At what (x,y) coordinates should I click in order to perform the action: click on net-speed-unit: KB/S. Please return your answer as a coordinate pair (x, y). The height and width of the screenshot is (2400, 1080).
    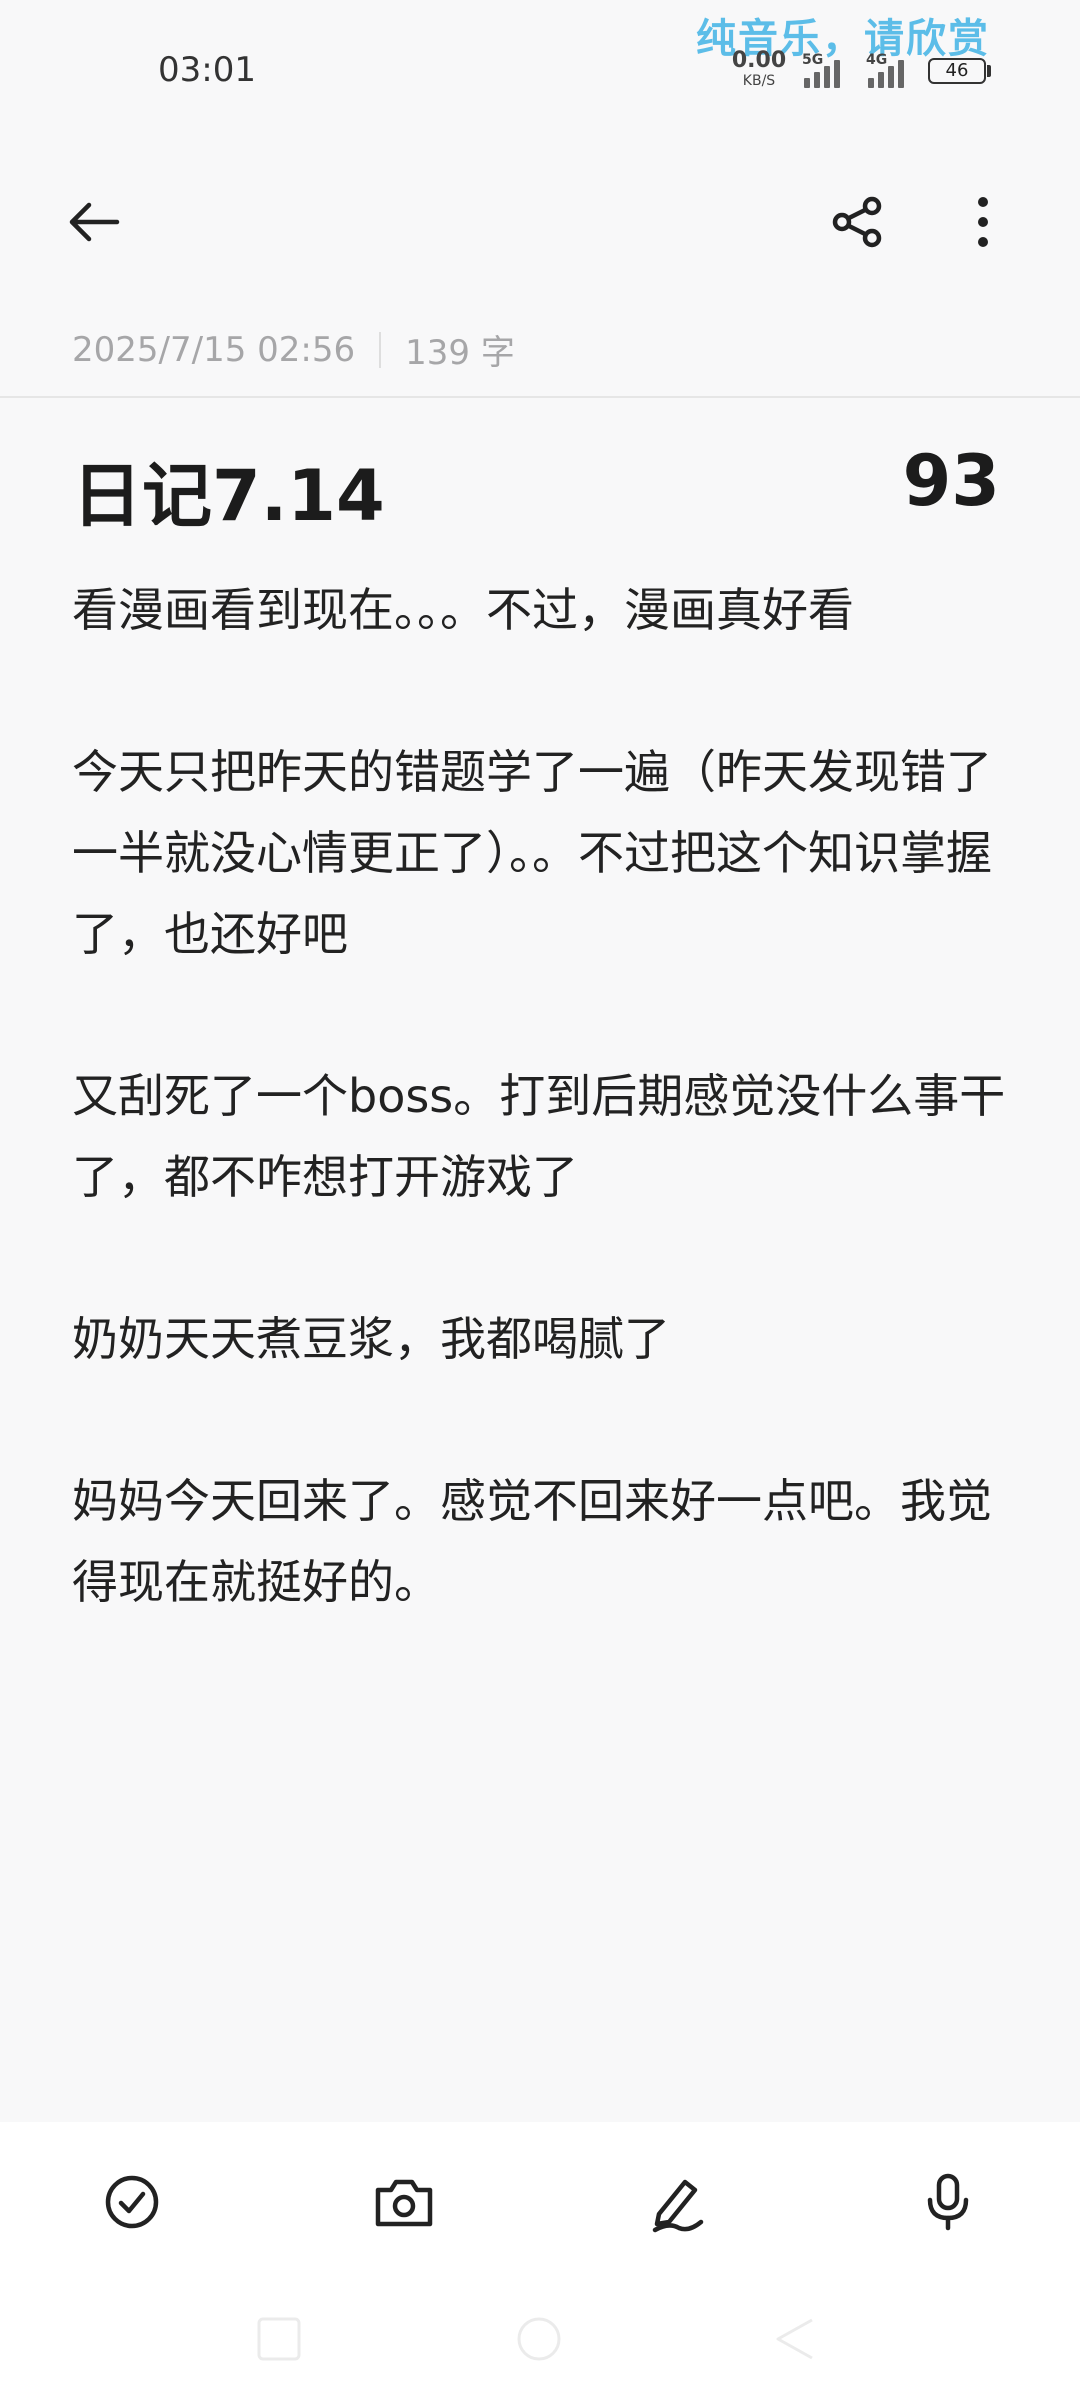
    Looking at the image, I should click on (759, 81).